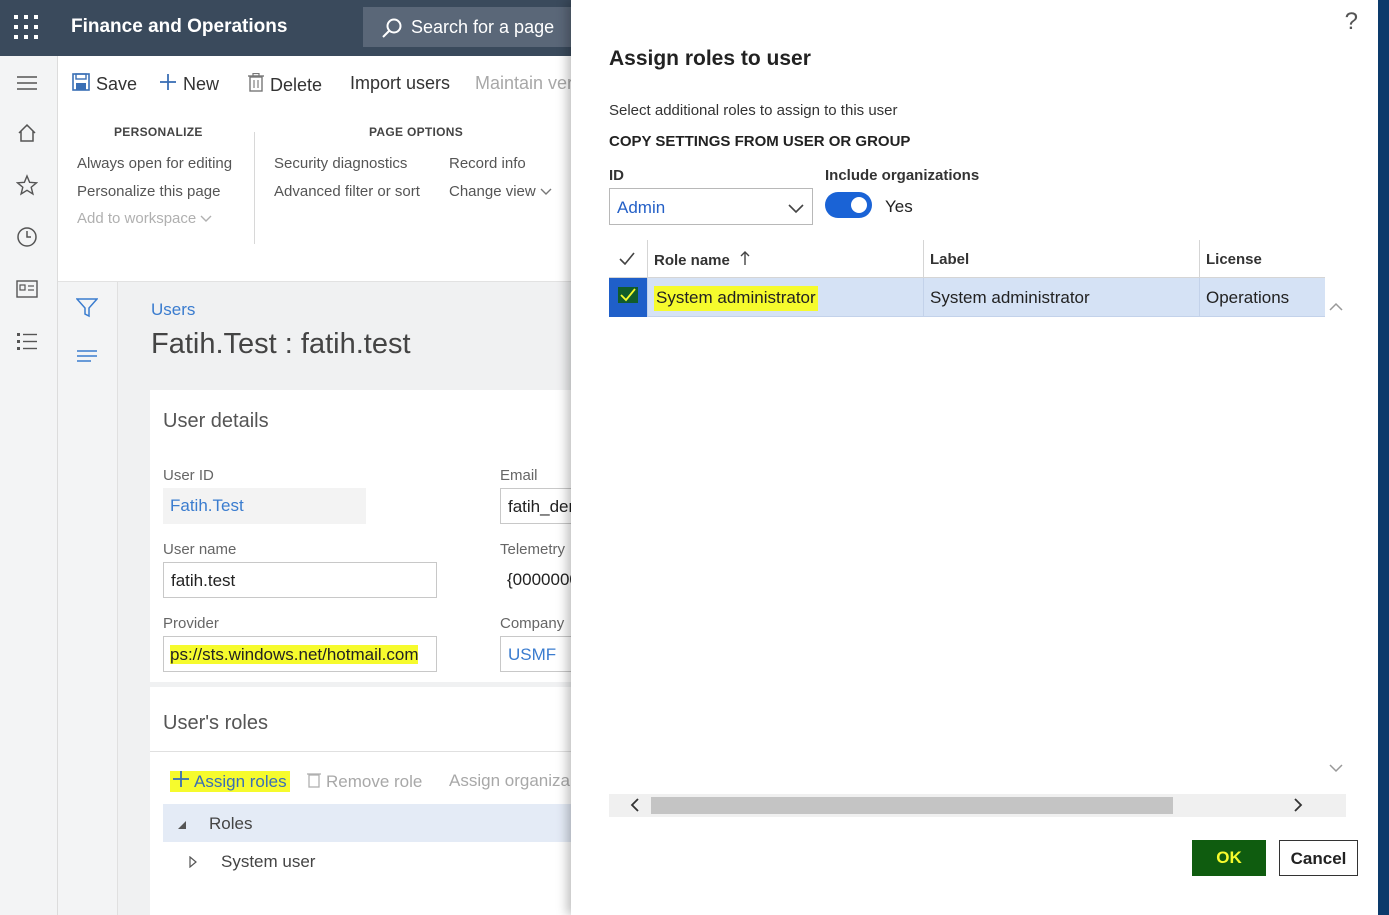 This screenshot has height=915, width=1389. I want to click on tree-label-system-user: System user, so click(268, 861).